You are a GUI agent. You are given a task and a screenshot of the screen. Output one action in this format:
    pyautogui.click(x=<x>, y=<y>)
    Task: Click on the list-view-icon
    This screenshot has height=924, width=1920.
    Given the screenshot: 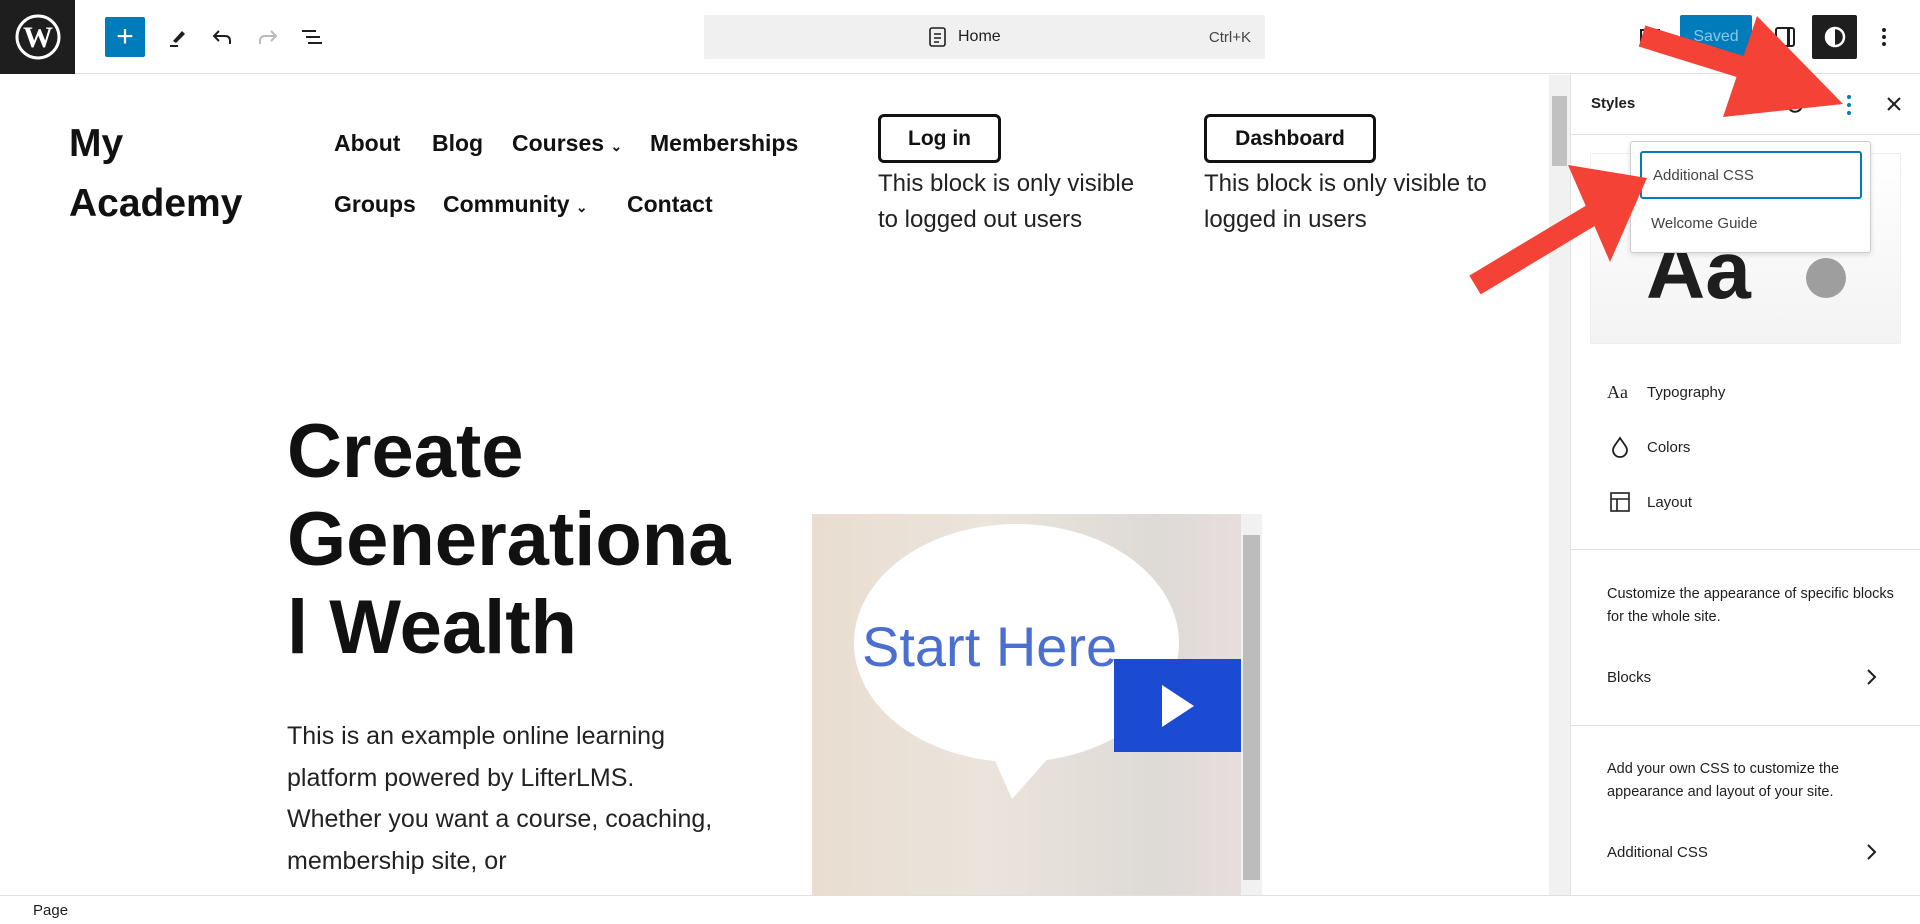 What is the action you would take?
    pyautogui.click(x=312, y=37)
    